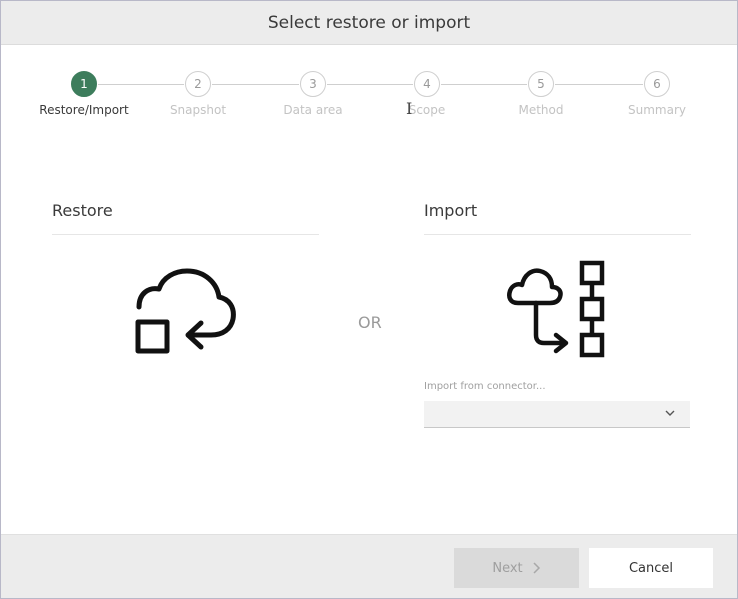 This screenshot has height=599, width=738. I want to click on step-data-area: 3 Data area, so click(313, 94).